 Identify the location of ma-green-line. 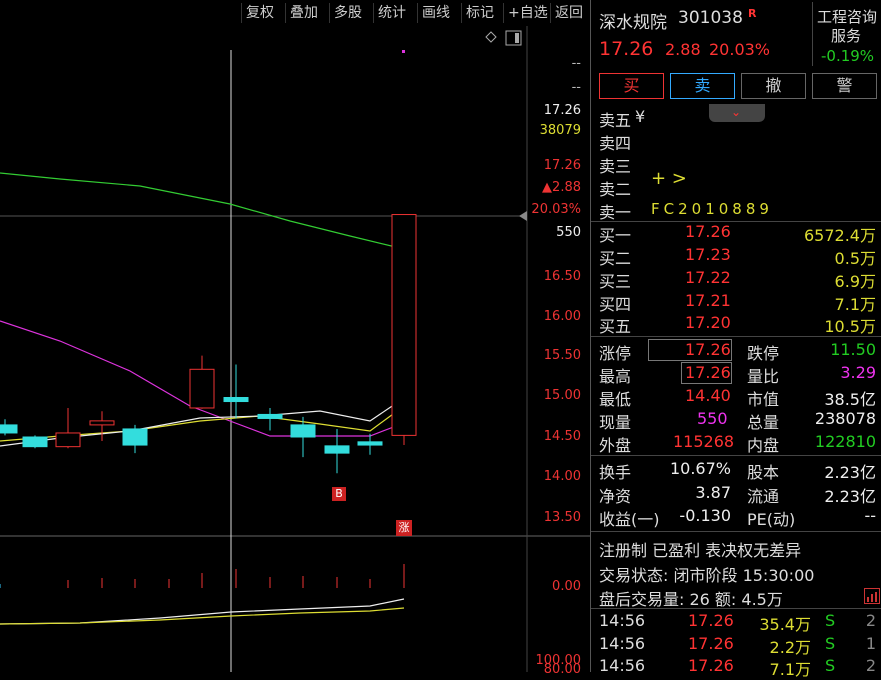
(202, 211).